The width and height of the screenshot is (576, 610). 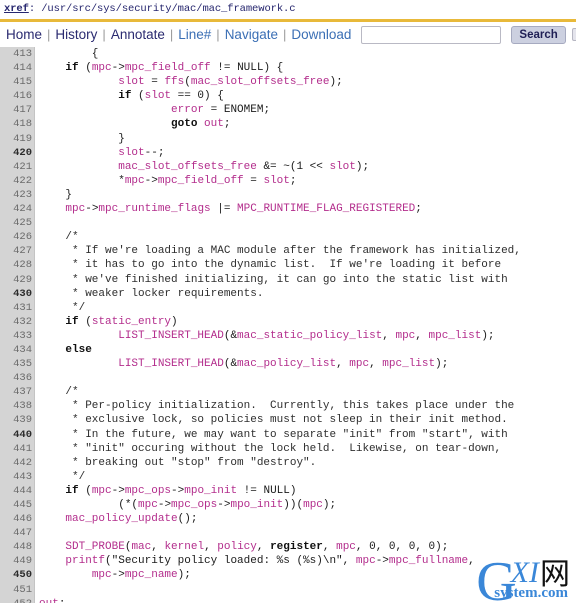 I want to click on code-line: 443 */, so click(x=288, y=477).